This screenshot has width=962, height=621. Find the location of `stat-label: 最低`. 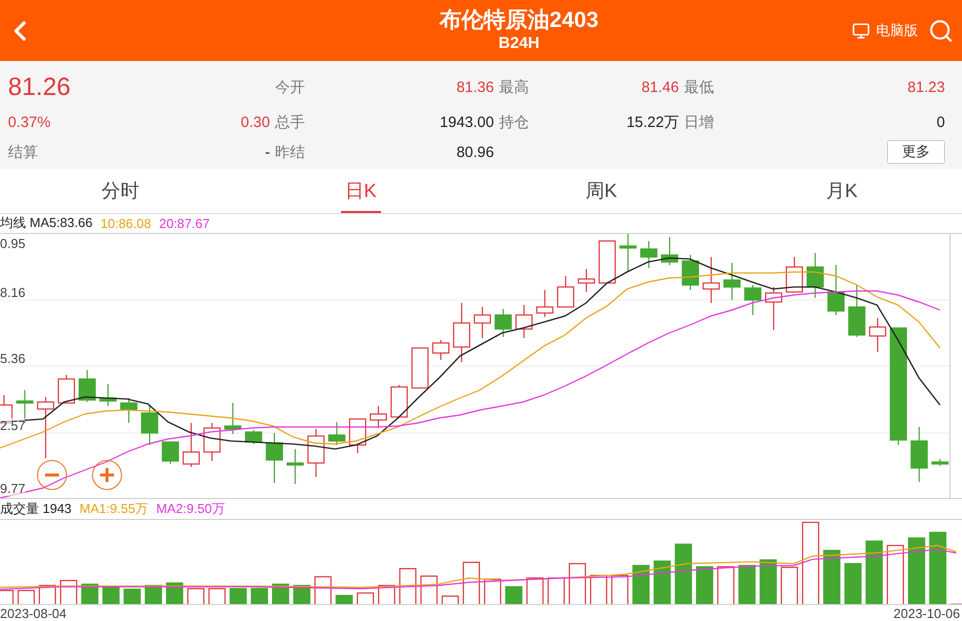

stat-label: 最低 is located at coordinates (699, 87).